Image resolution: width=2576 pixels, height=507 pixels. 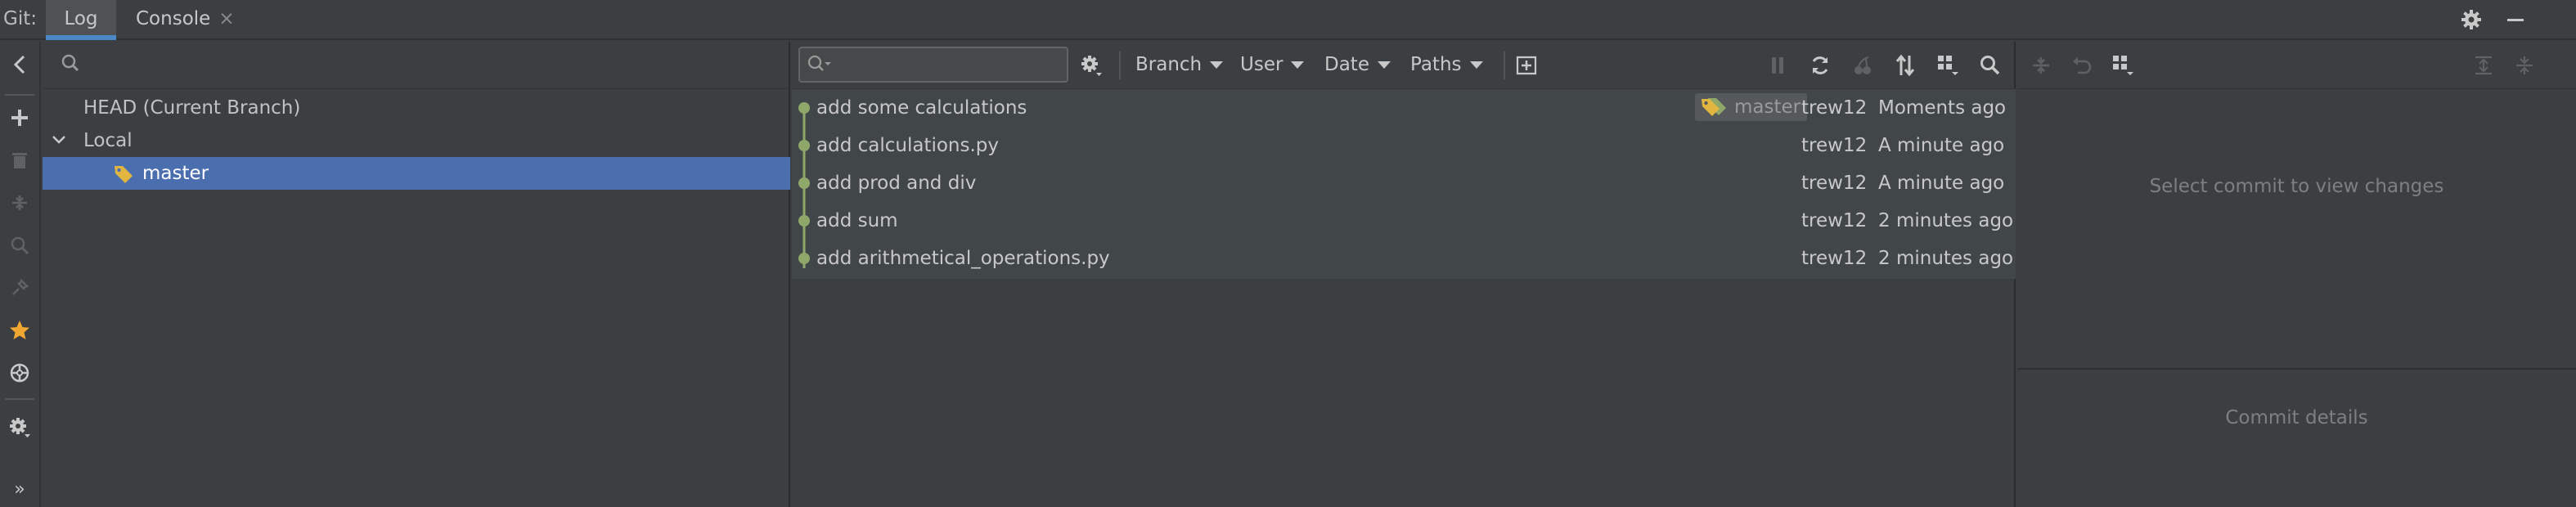 I want to click on star-icon, so click(x=19, y=330).